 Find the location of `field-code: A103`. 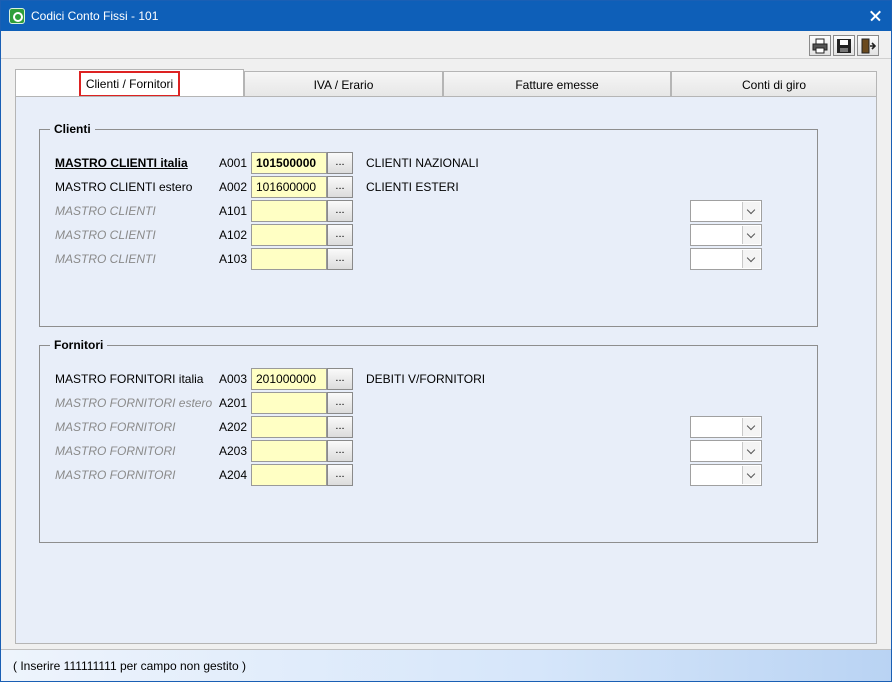

field-code: A103 is located at coordinates (233, 259).